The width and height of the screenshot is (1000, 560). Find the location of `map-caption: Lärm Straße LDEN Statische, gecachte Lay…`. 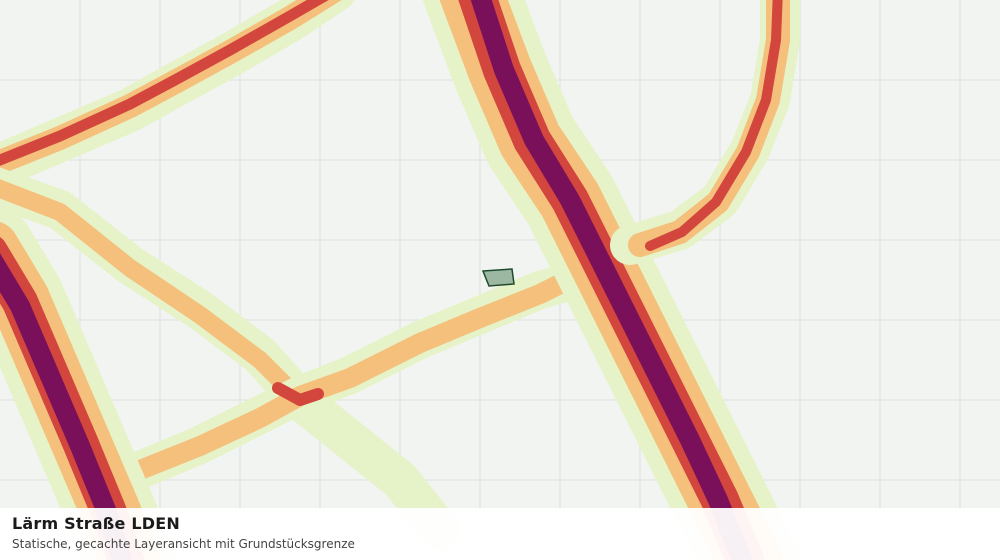

map-caption: Lärm Straße LDEN Statische, gecachte Lay… is located at coordinates (500, 534).